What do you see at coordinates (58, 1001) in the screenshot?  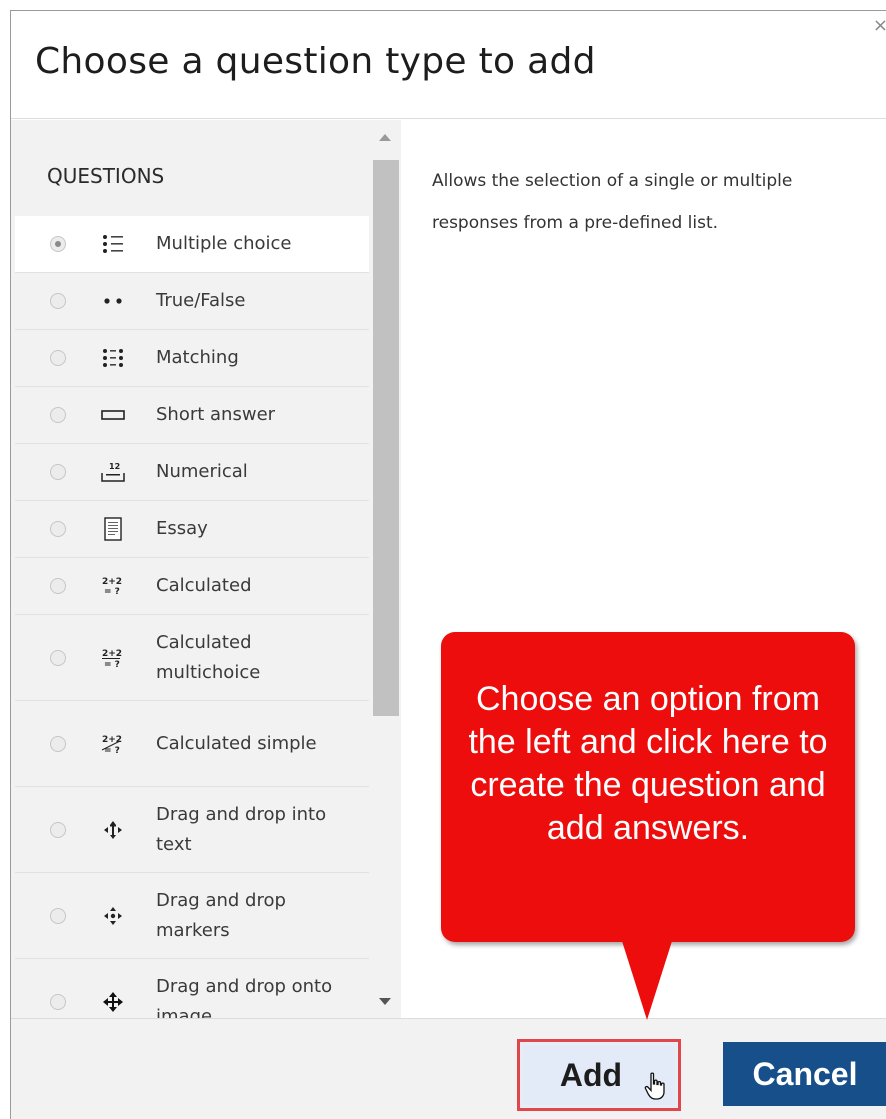 I see `radio-drag-drop-image` at bounding box center [58, 1001].